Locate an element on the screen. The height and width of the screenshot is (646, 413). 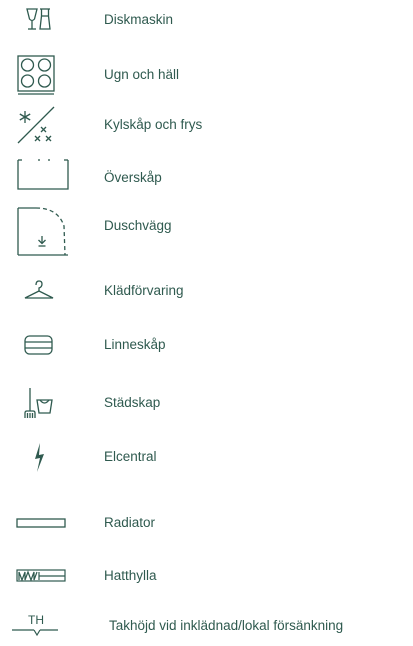
hat-shelf-icon is located at coordinates (40, 576).